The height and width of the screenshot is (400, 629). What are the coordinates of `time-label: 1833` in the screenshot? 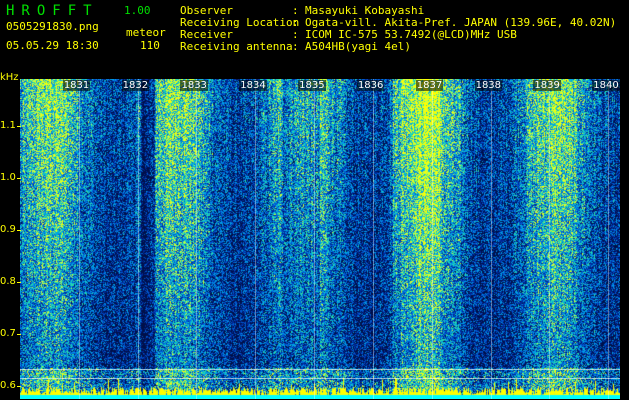 It's located at (194, 85).